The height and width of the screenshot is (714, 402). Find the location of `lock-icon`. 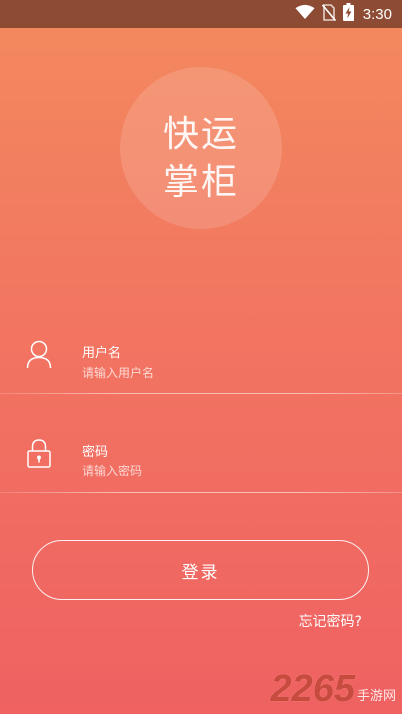

lock-icon is located at coordinates (39, 453).